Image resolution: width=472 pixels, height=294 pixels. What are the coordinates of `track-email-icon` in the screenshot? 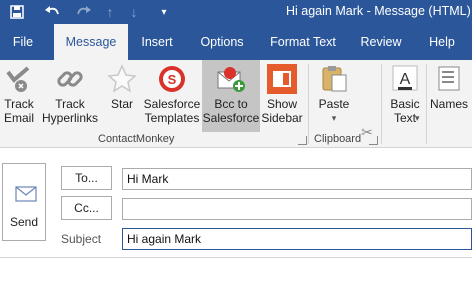 It's located at (19, 79).